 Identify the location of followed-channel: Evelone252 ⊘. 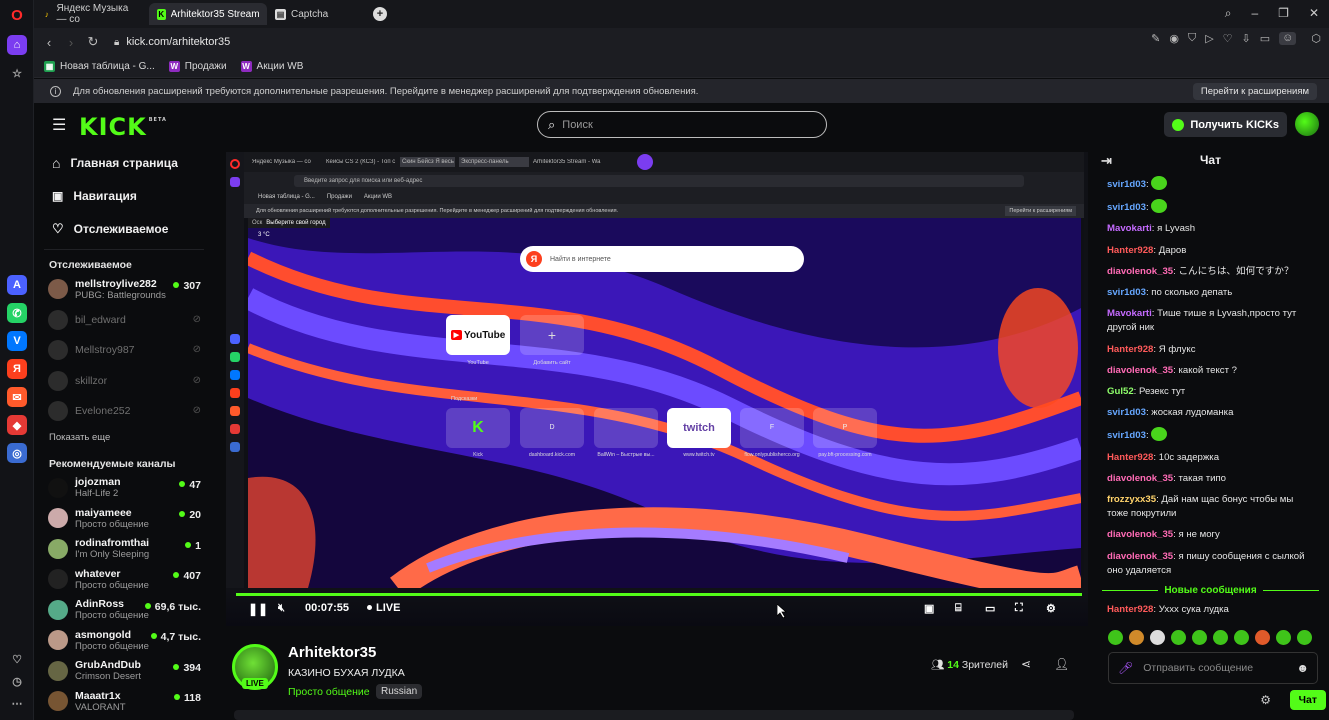
(124, 411).